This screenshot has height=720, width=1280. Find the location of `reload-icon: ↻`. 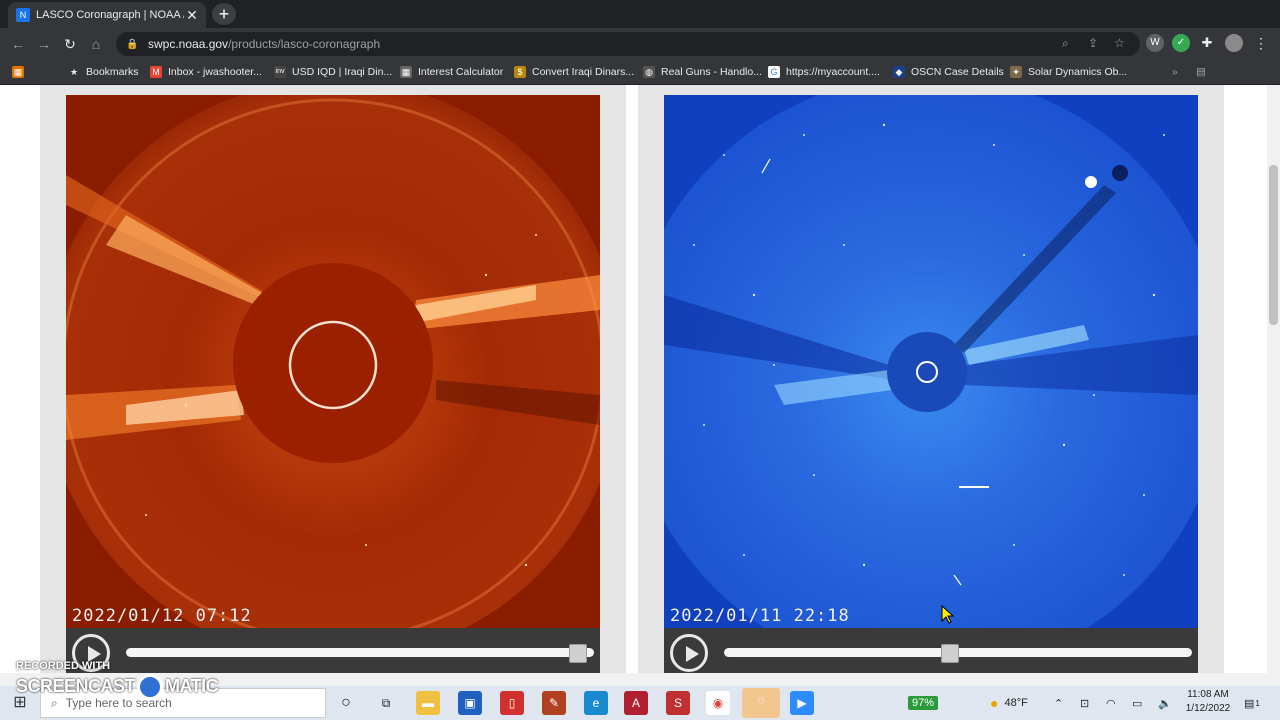

reload-icon: ↻ is located at coordinates (70, 44).